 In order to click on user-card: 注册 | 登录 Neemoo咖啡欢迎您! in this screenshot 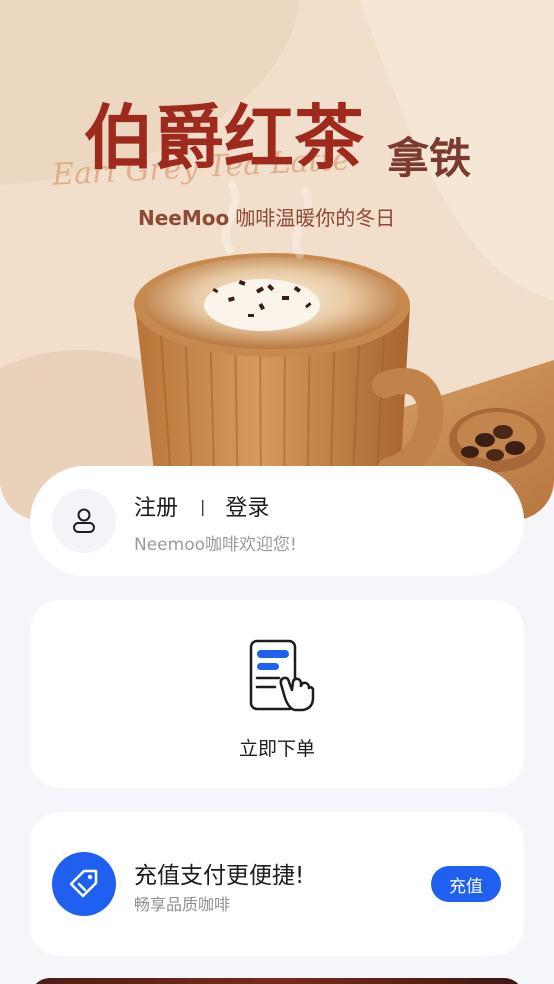, I will do `click(277, 521)`.